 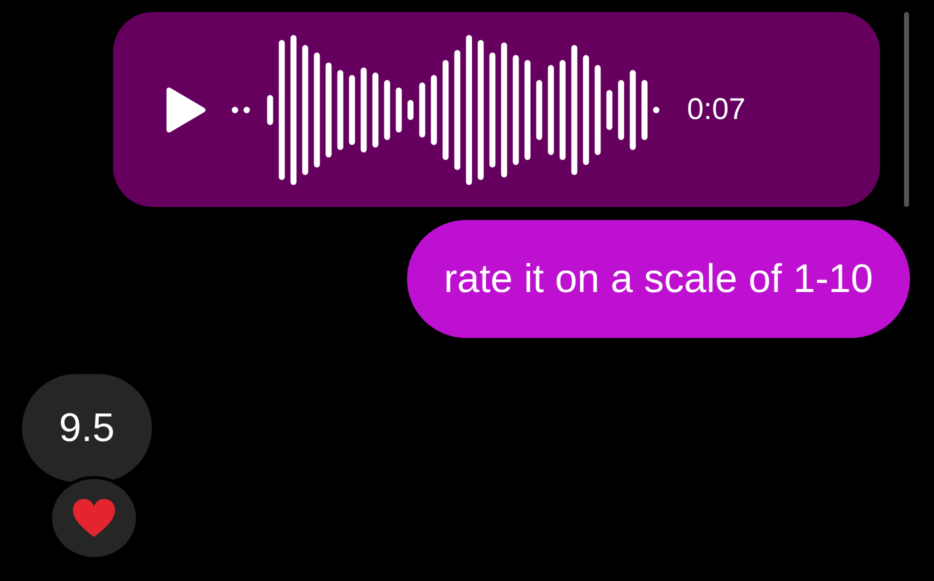 I want to click on play-icon, so click(x=186, y=110).